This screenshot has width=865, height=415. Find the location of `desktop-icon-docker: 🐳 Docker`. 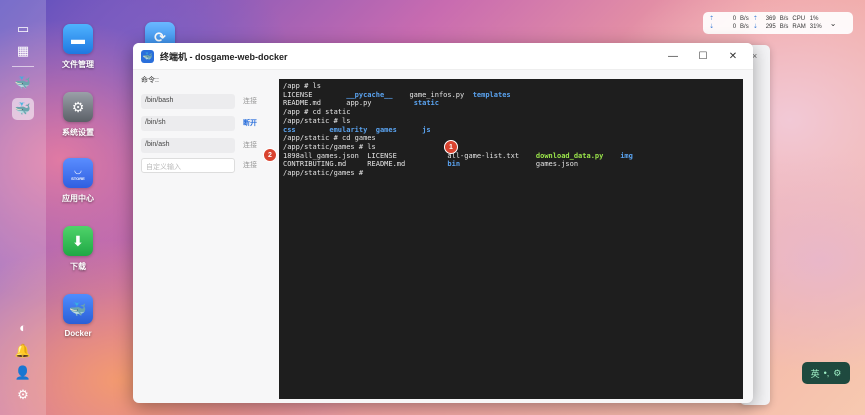

desktop-icon-docker: 🐳 Docker is located at coordinates (78, 316).